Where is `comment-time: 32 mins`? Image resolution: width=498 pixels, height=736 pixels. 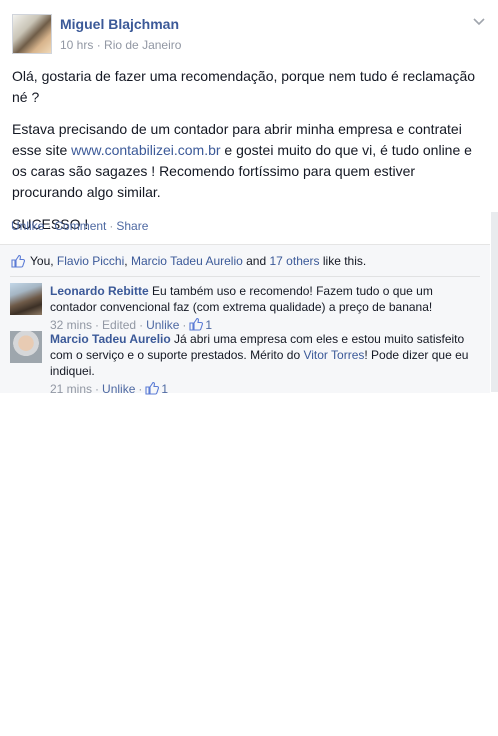
comment-time: 32 mins is located at coordinates (71, 325).